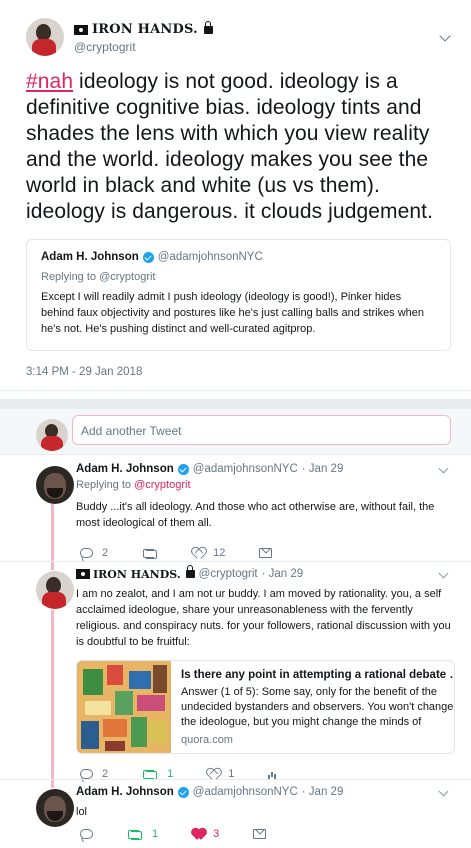 The width and height of the screenshot is (471, 848). What do you see at coordinates (267, 834) in the screenshot?
I see `reply-actions: 1 3` at bounding box center [267, 834].